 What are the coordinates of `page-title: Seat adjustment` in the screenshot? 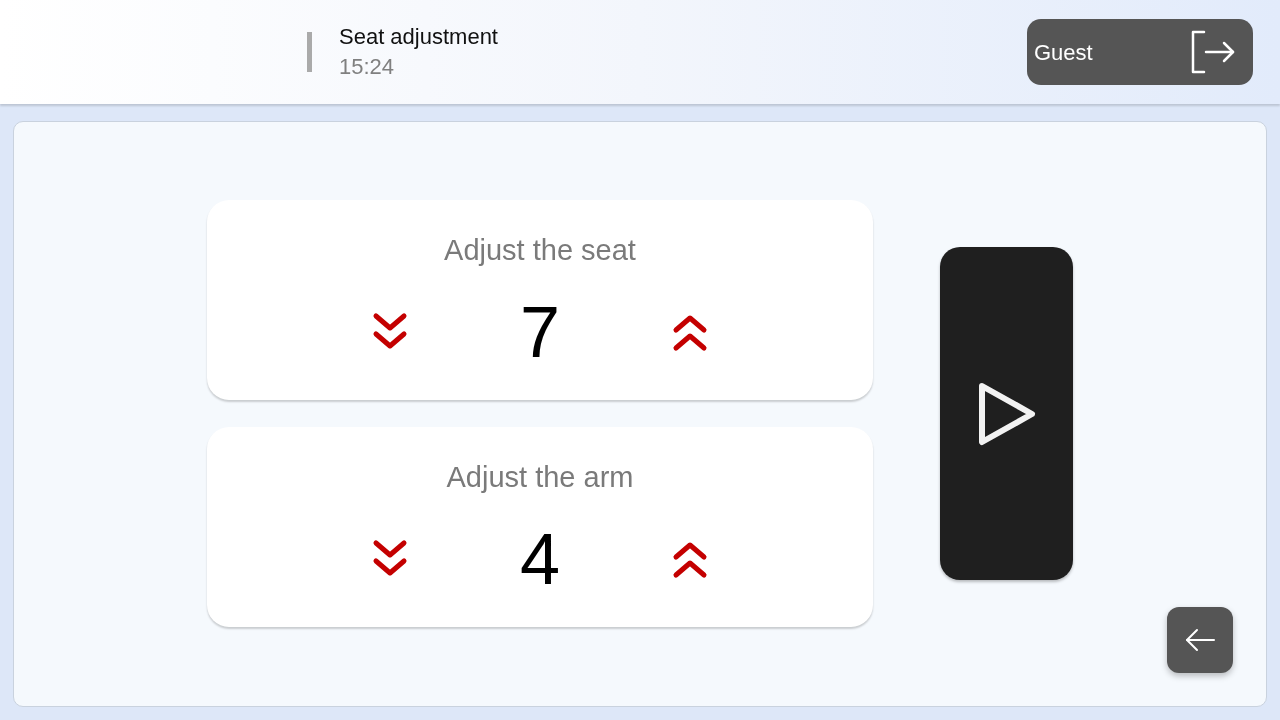 It's located at (418, 37).